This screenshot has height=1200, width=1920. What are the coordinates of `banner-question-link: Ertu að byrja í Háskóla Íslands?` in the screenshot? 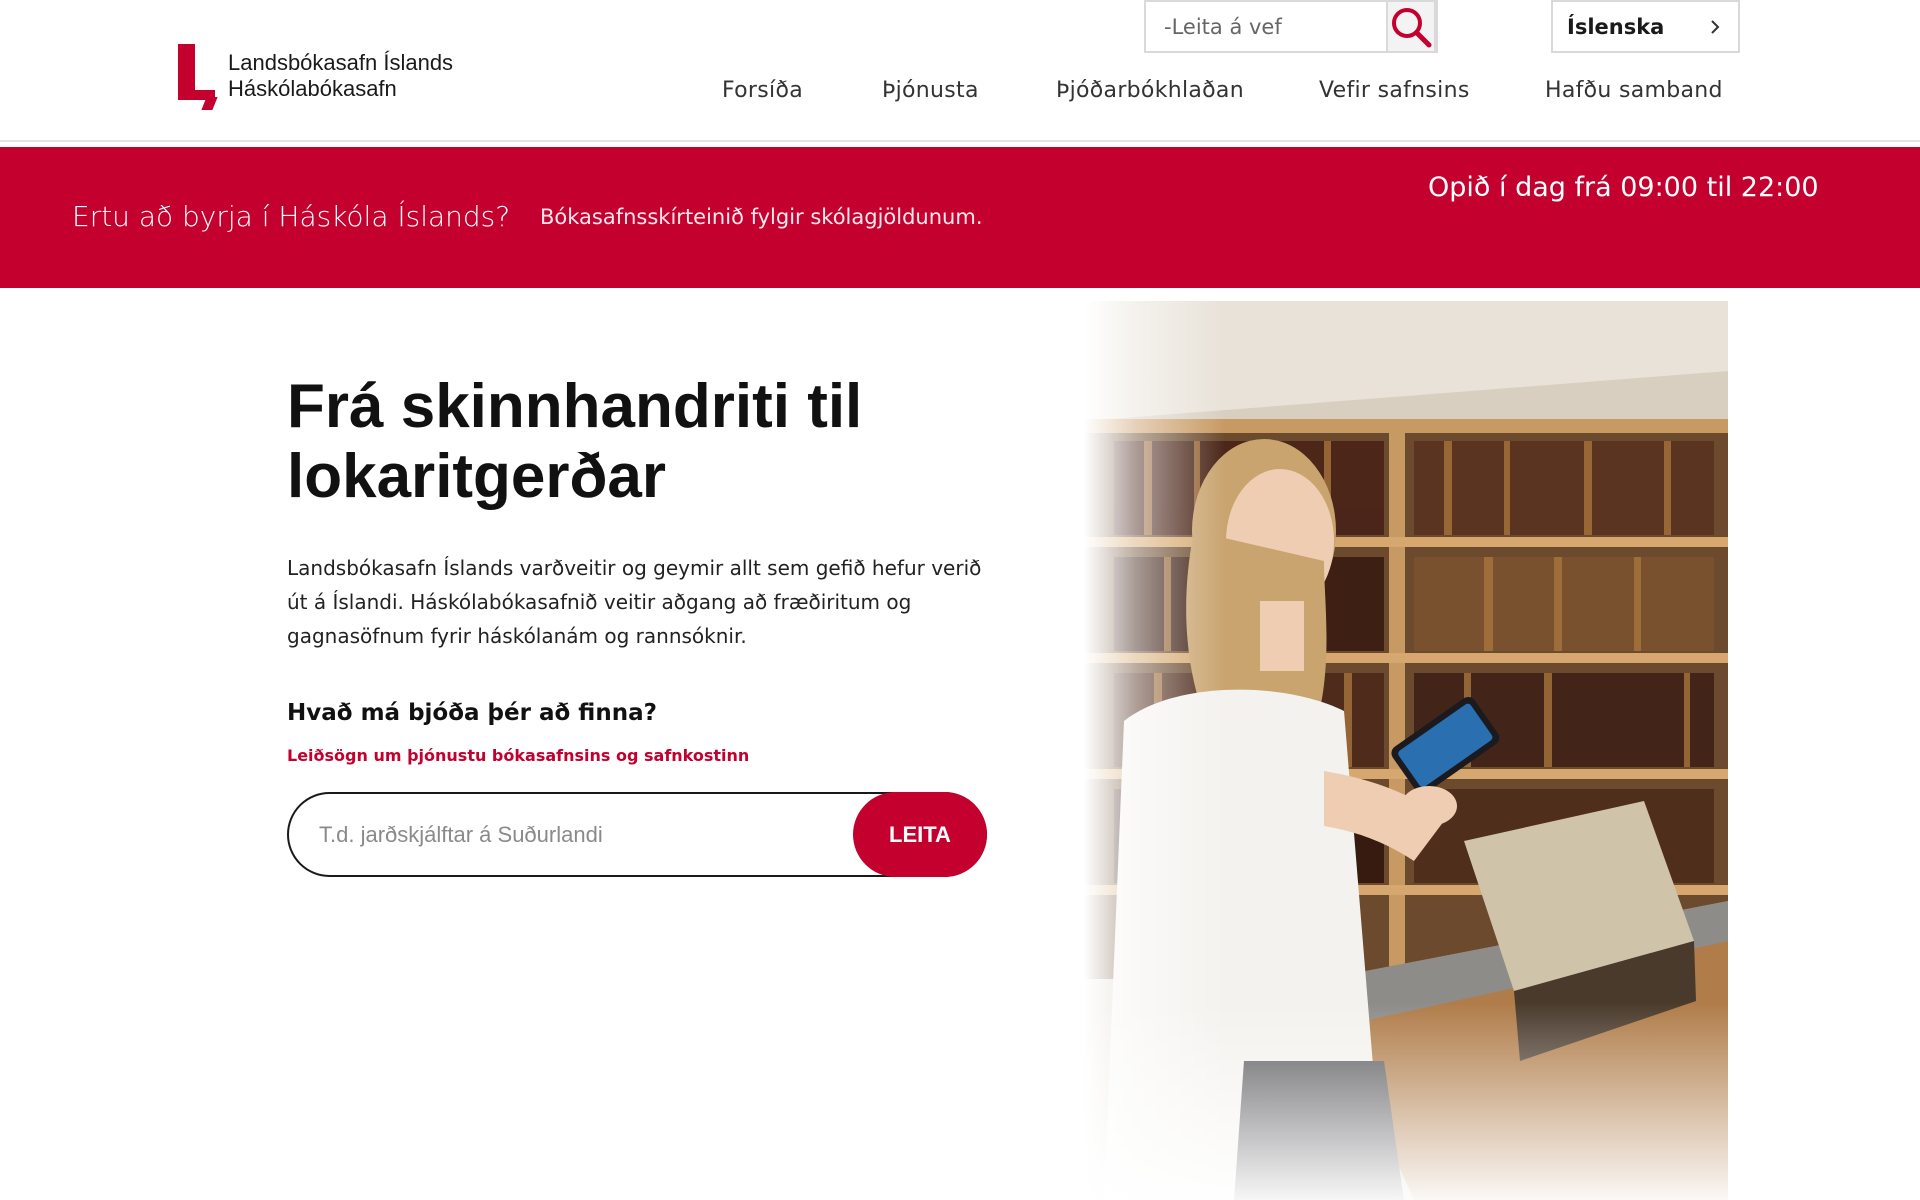 It's located at (291, 216).